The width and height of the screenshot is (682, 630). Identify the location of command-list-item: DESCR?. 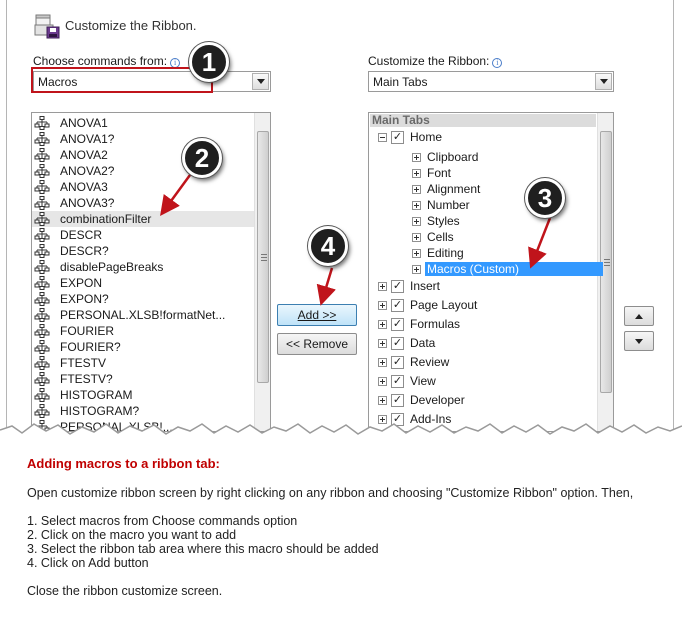
(143, 251).